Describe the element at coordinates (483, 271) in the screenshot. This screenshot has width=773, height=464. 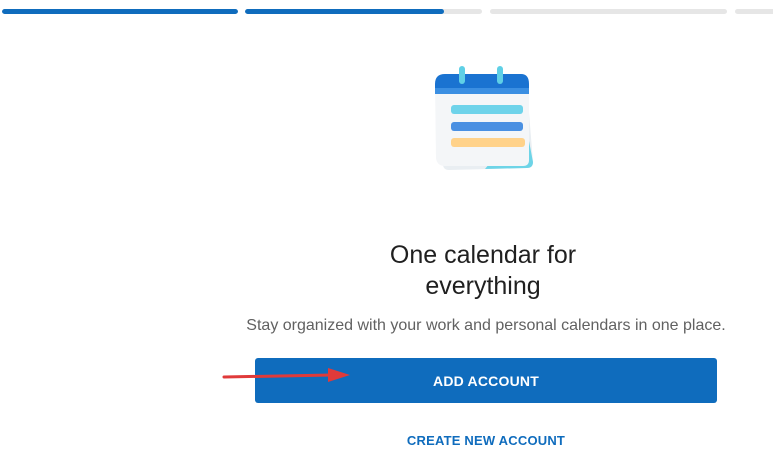
I see `page-title: One calendar for everything` at that location.